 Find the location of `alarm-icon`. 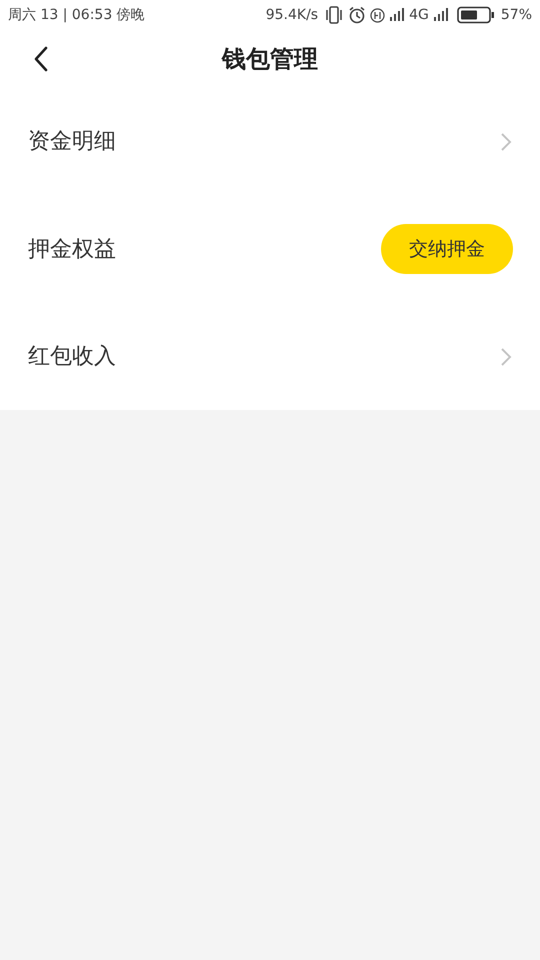

alarm-icon is located at coordinates (357, 15).